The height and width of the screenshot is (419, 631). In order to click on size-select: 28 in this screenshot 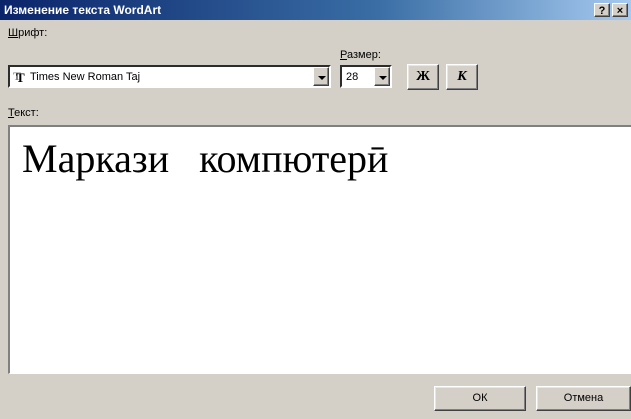, I will do `click(366, 76)`.